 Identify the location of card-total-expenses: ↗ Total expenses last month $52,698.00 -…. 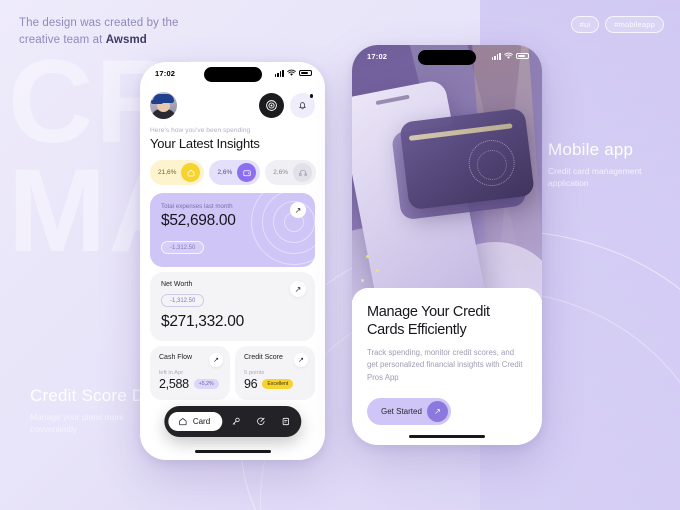
(232, 230).